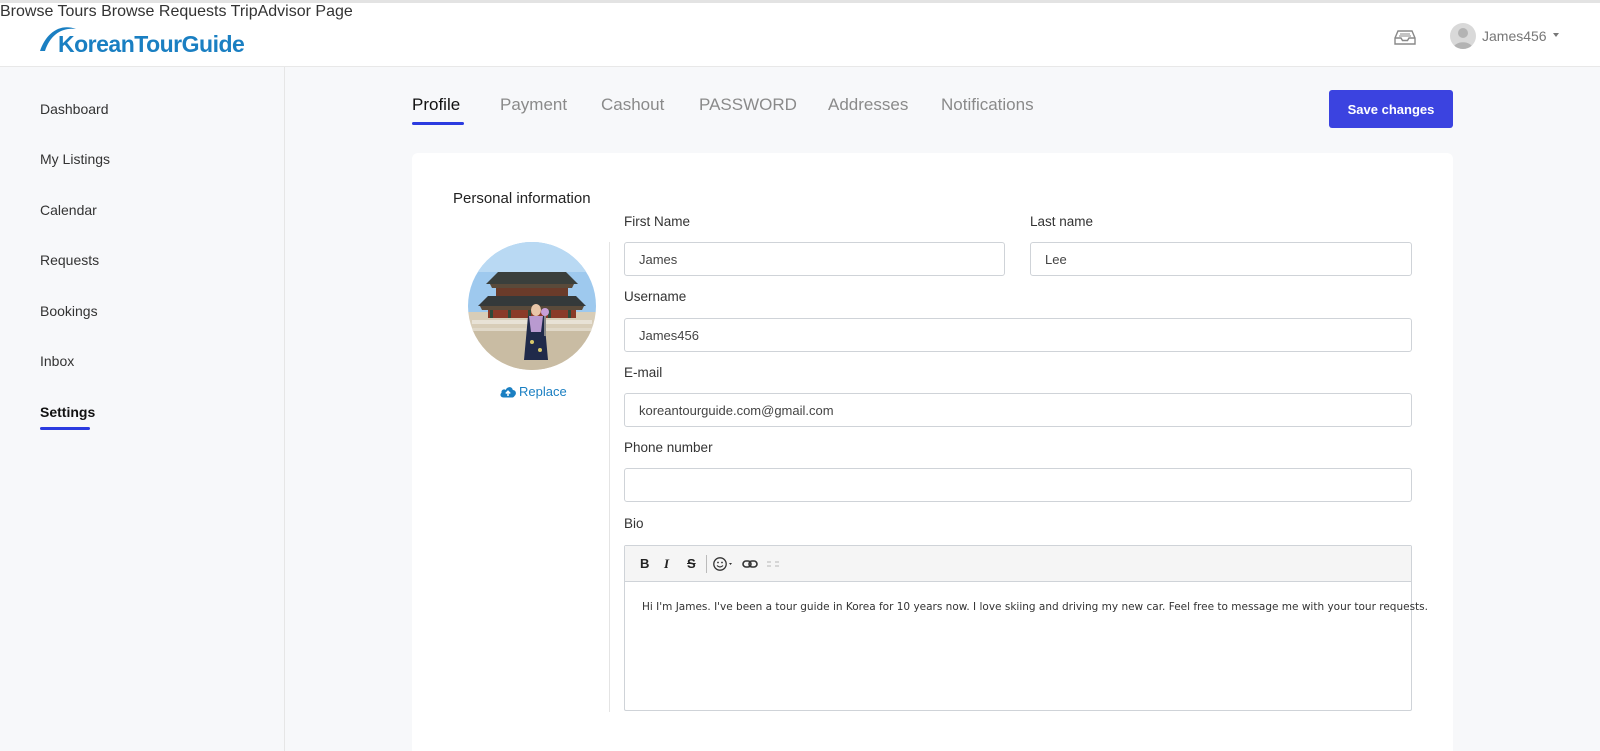 The width and height of the screenshot is (1600, 751). What do you see at coordinates (1221, 259) in the screenshot?
I see `last-name-input` at bounding box center [1221, 259].